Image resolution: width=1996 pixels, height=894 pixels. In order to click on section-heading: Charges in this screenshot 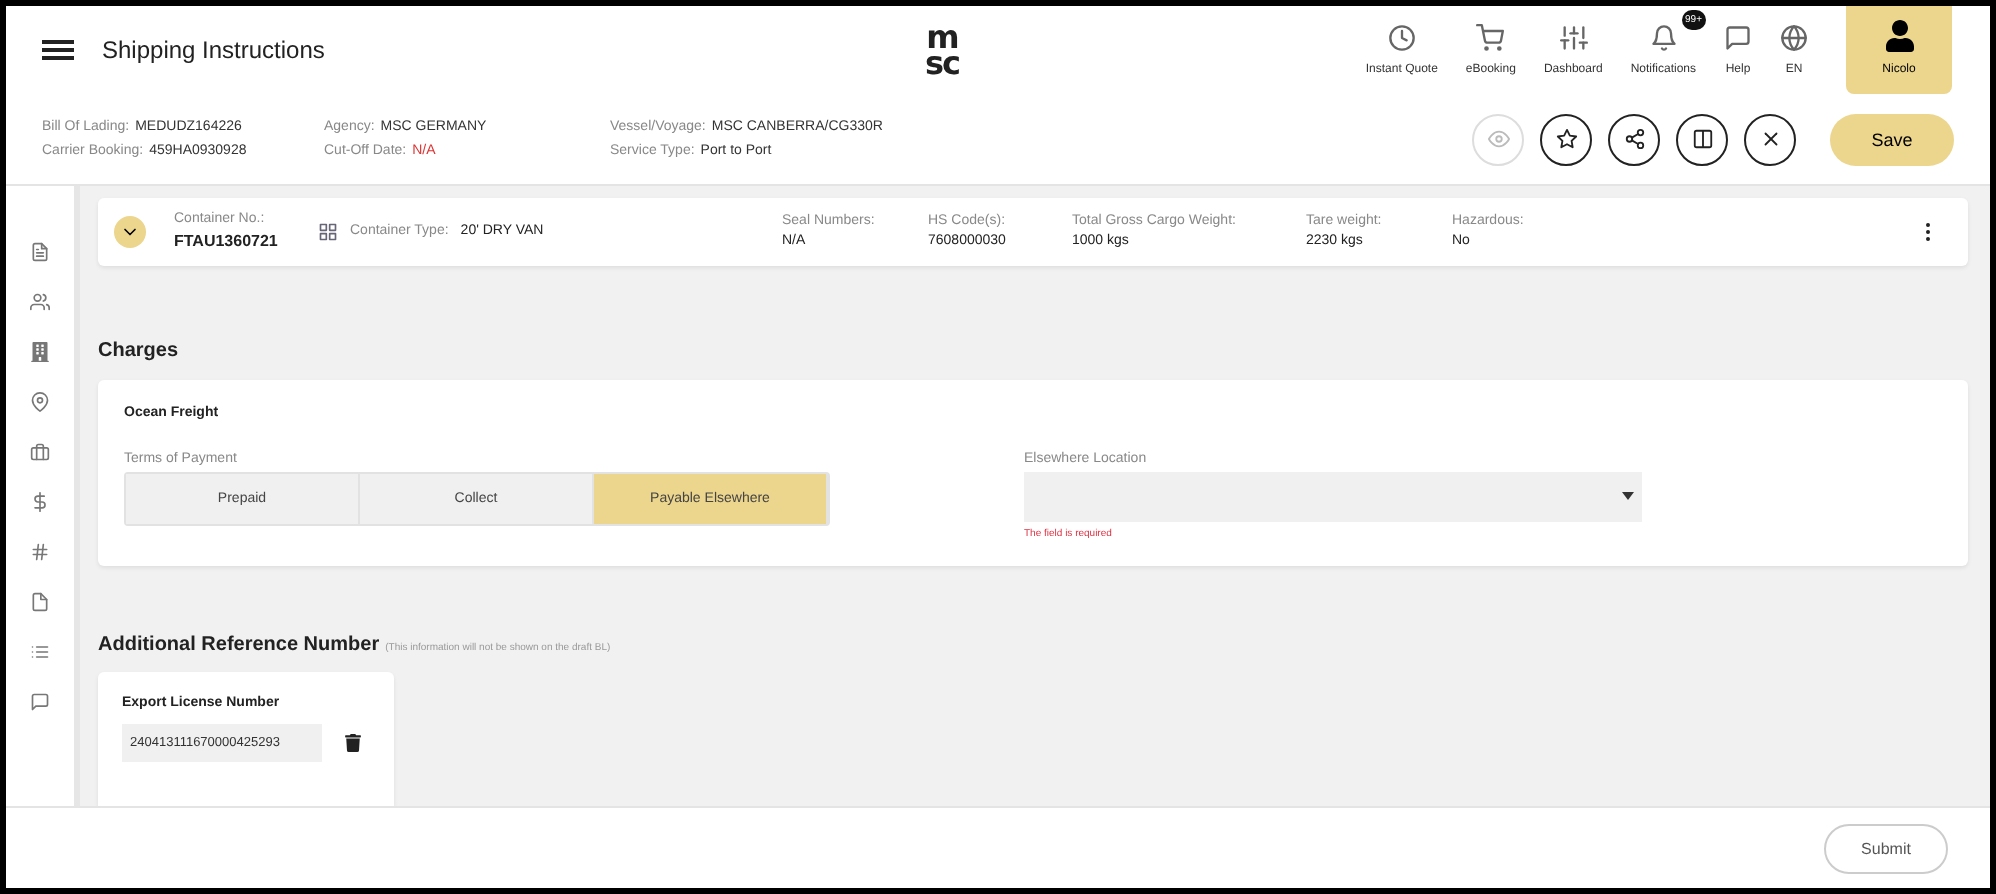, I will do `click(139, 350)`.